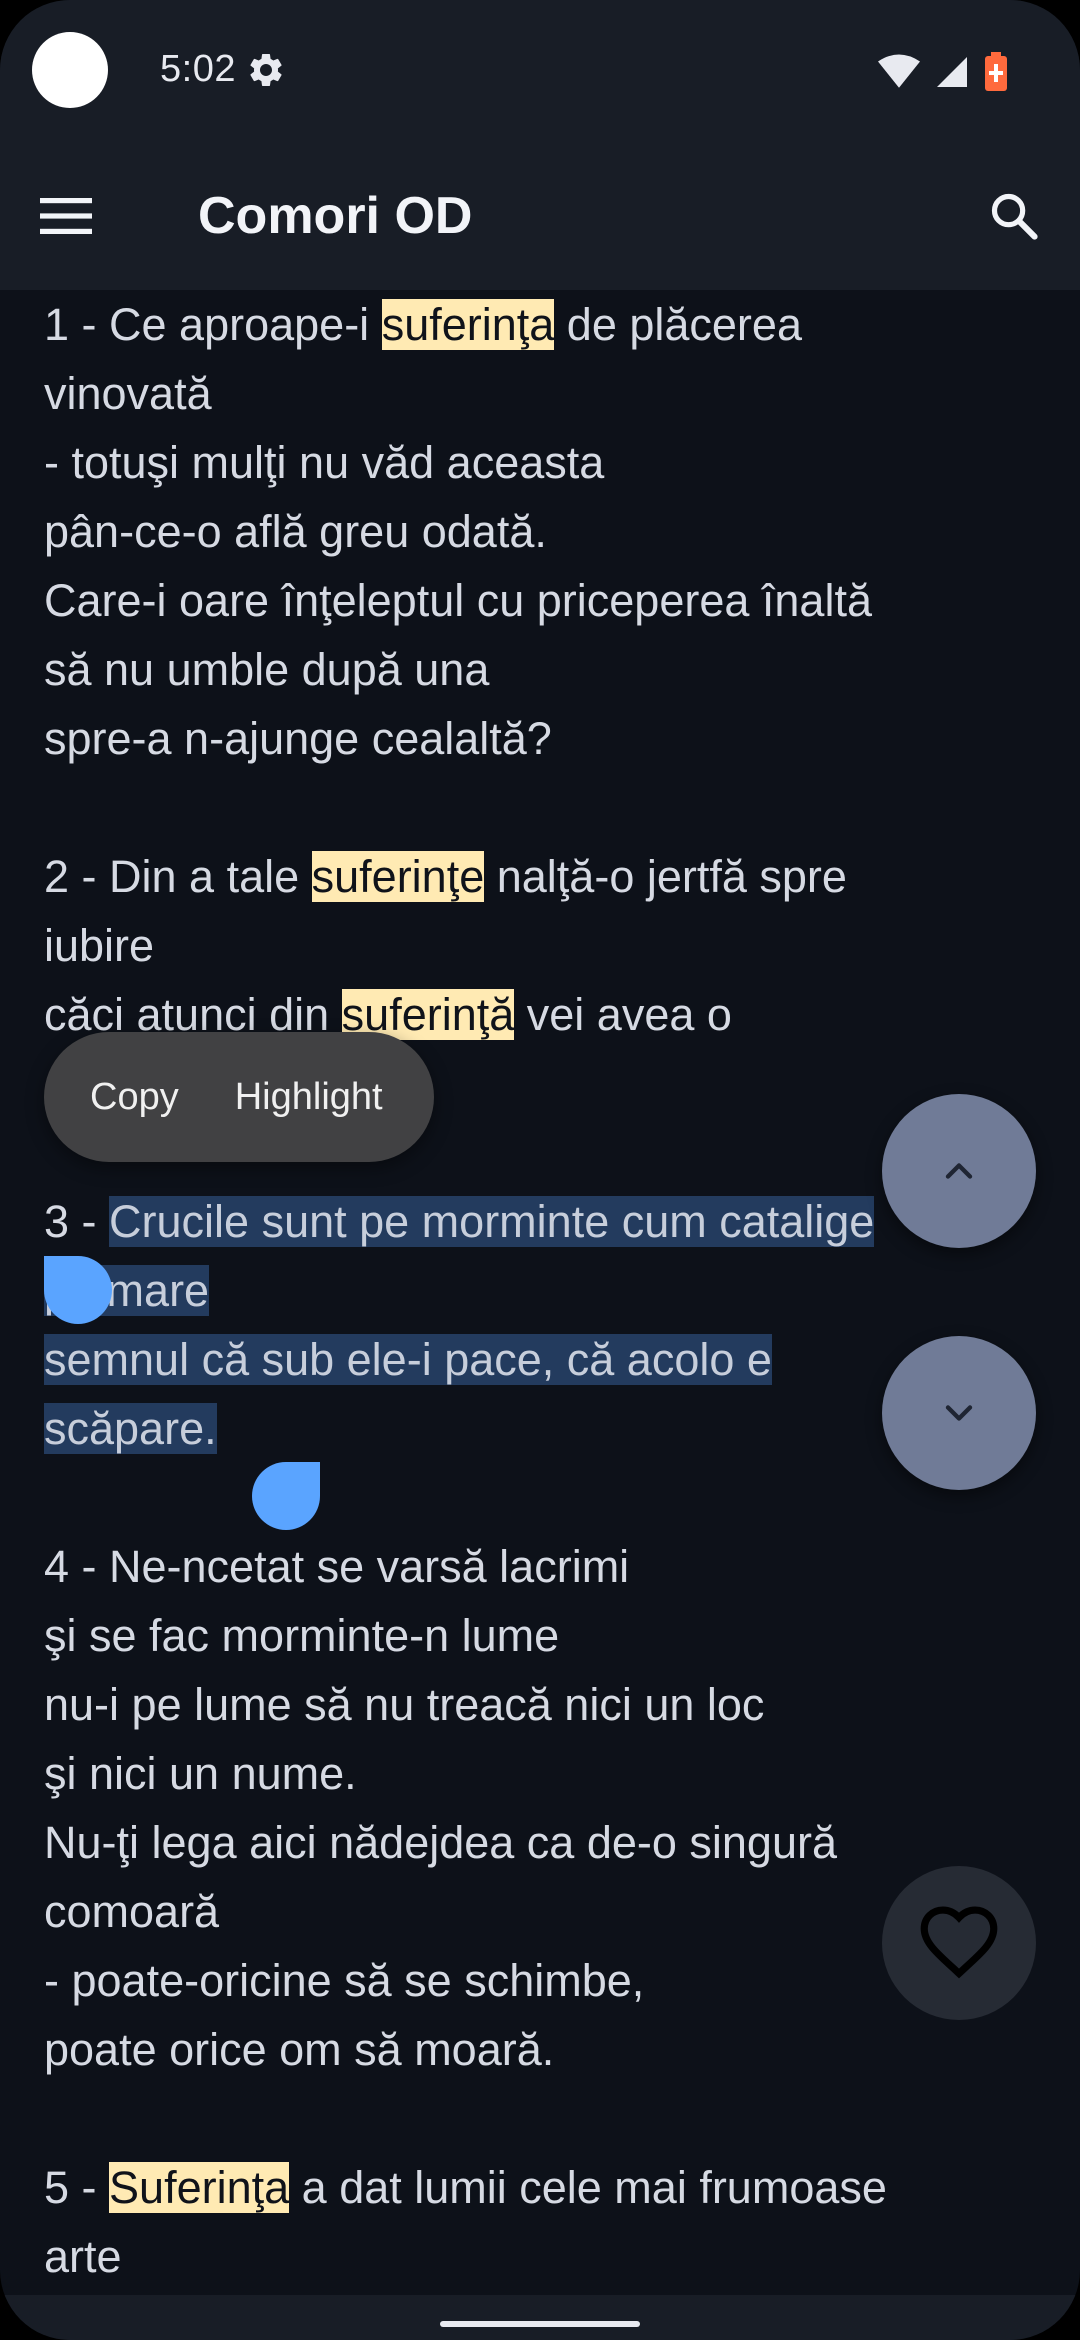 The image size is (1080, 2340). What do you see at coordinates (78, 1290) in the screenshot?
I see `selection-start-handle` at bounding box center [78, 1290].